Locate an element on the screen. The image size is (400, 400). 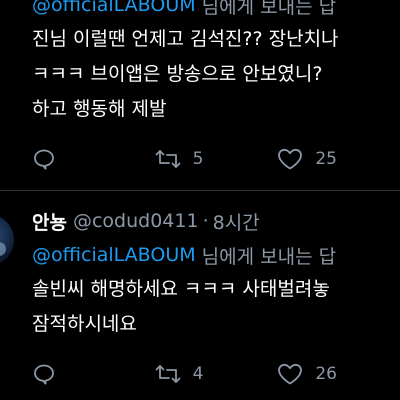
tweet-actions: 4 26 is located at coordinates (216, 374).